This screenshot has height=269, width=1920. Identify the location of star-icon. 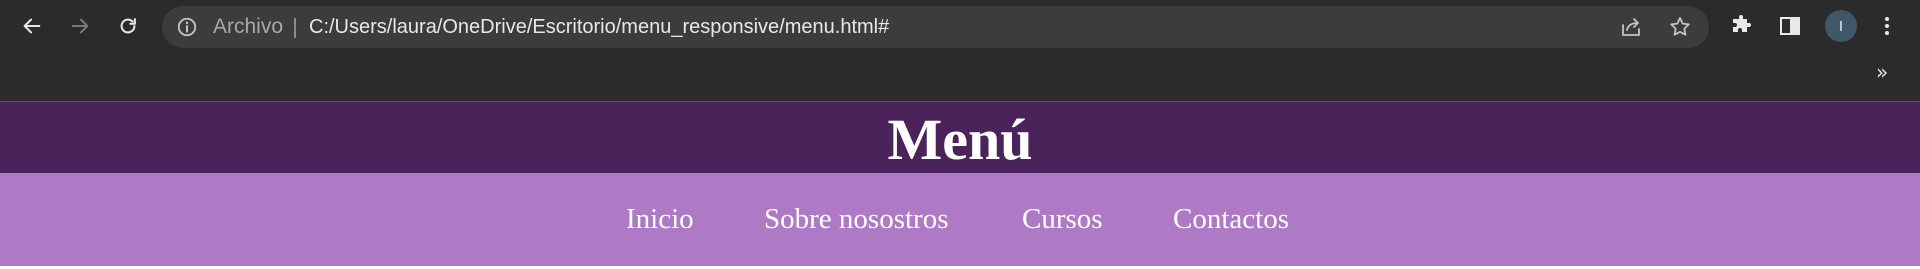
(1680, 26).